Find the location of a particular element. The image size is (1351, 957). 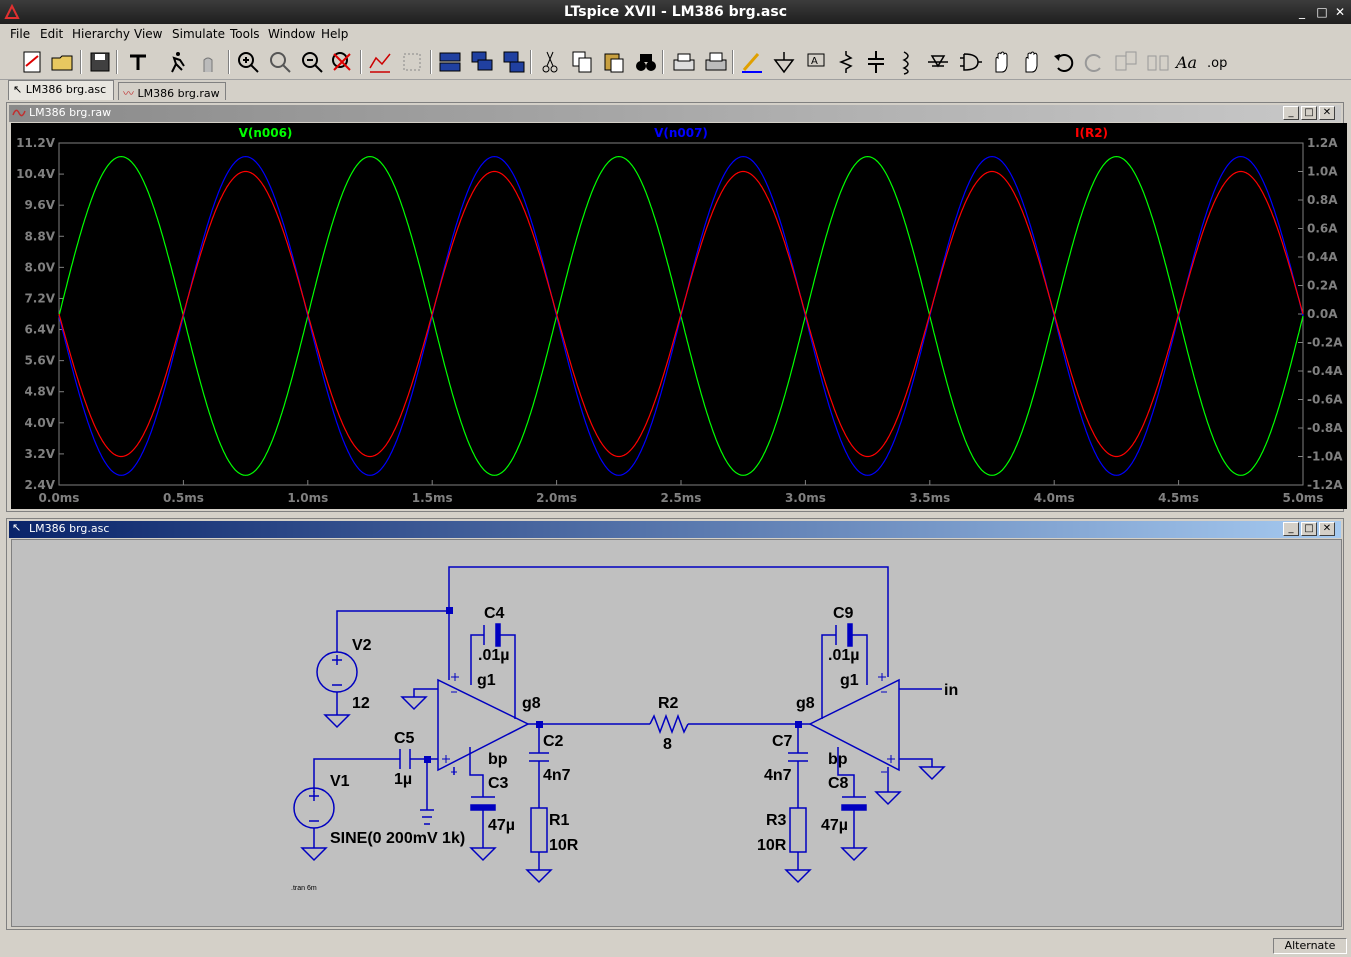

find-icon is located at coordinates (646, 62).